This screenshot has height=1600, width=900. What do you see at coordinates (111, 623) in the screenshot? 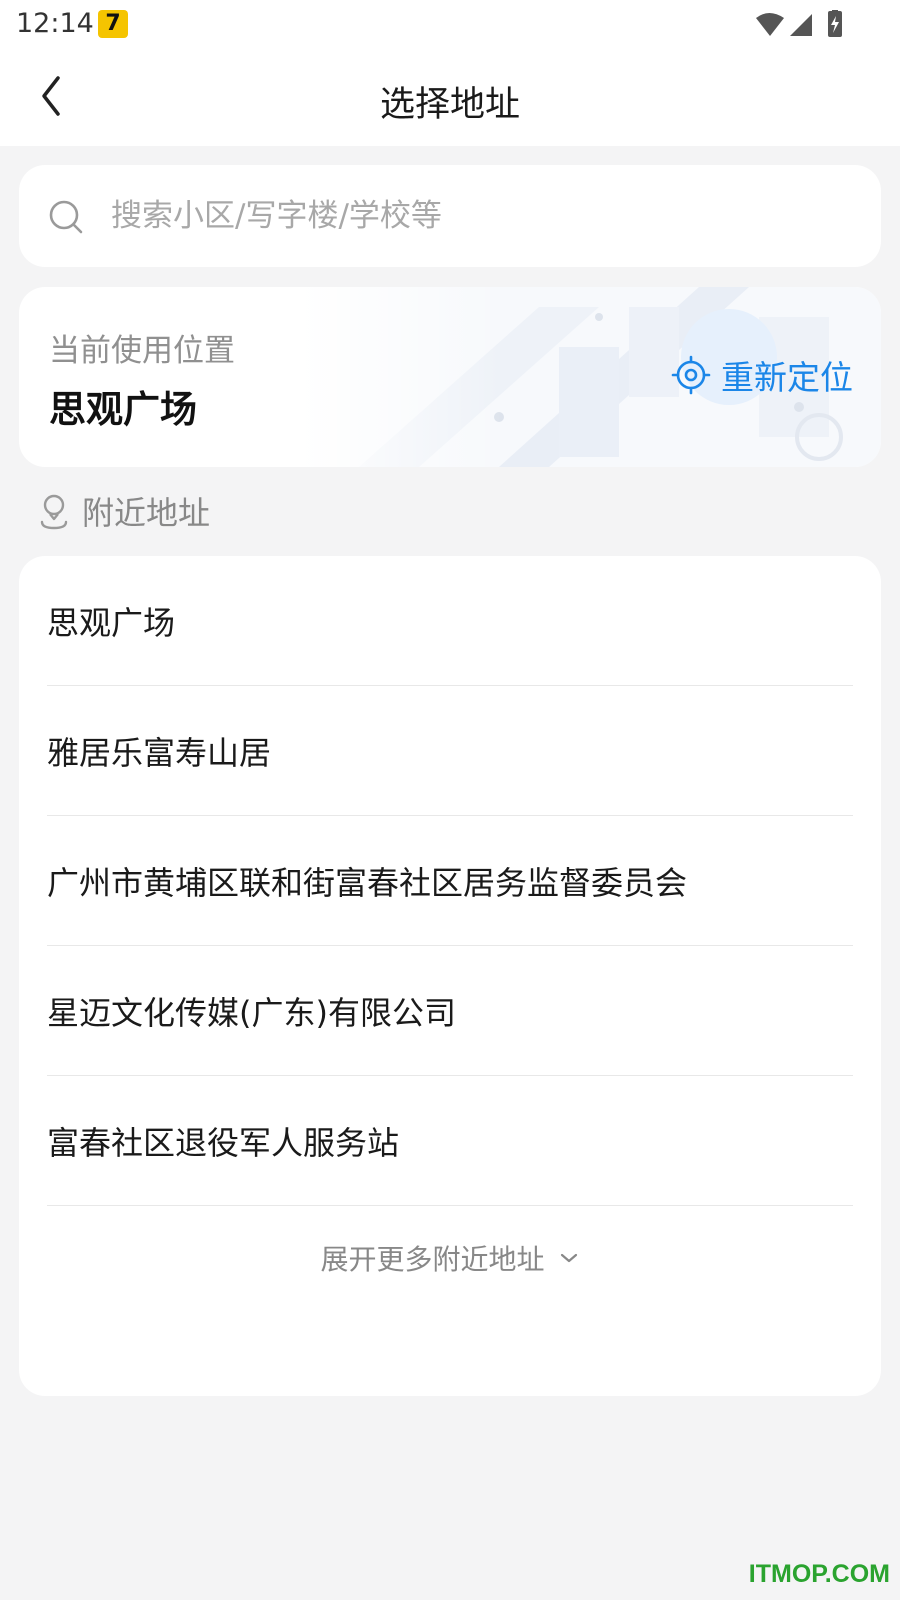
I see `address-name: 思观广场` at bounding box center [111, 623].